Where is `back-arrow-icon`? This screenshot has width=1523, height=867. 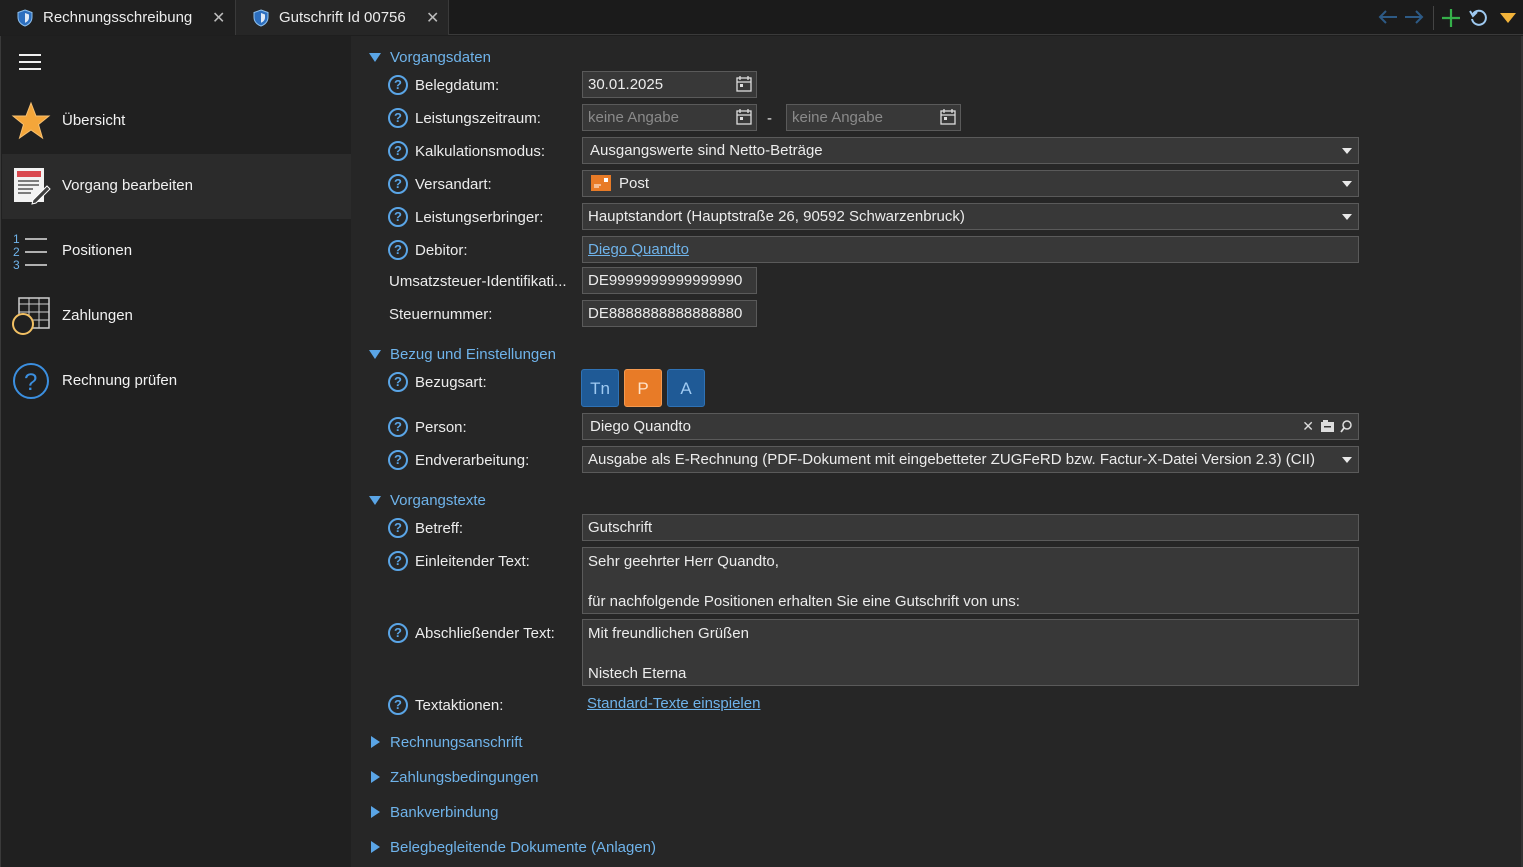
back-arrow-icon is located at coordinates (1388, 17).